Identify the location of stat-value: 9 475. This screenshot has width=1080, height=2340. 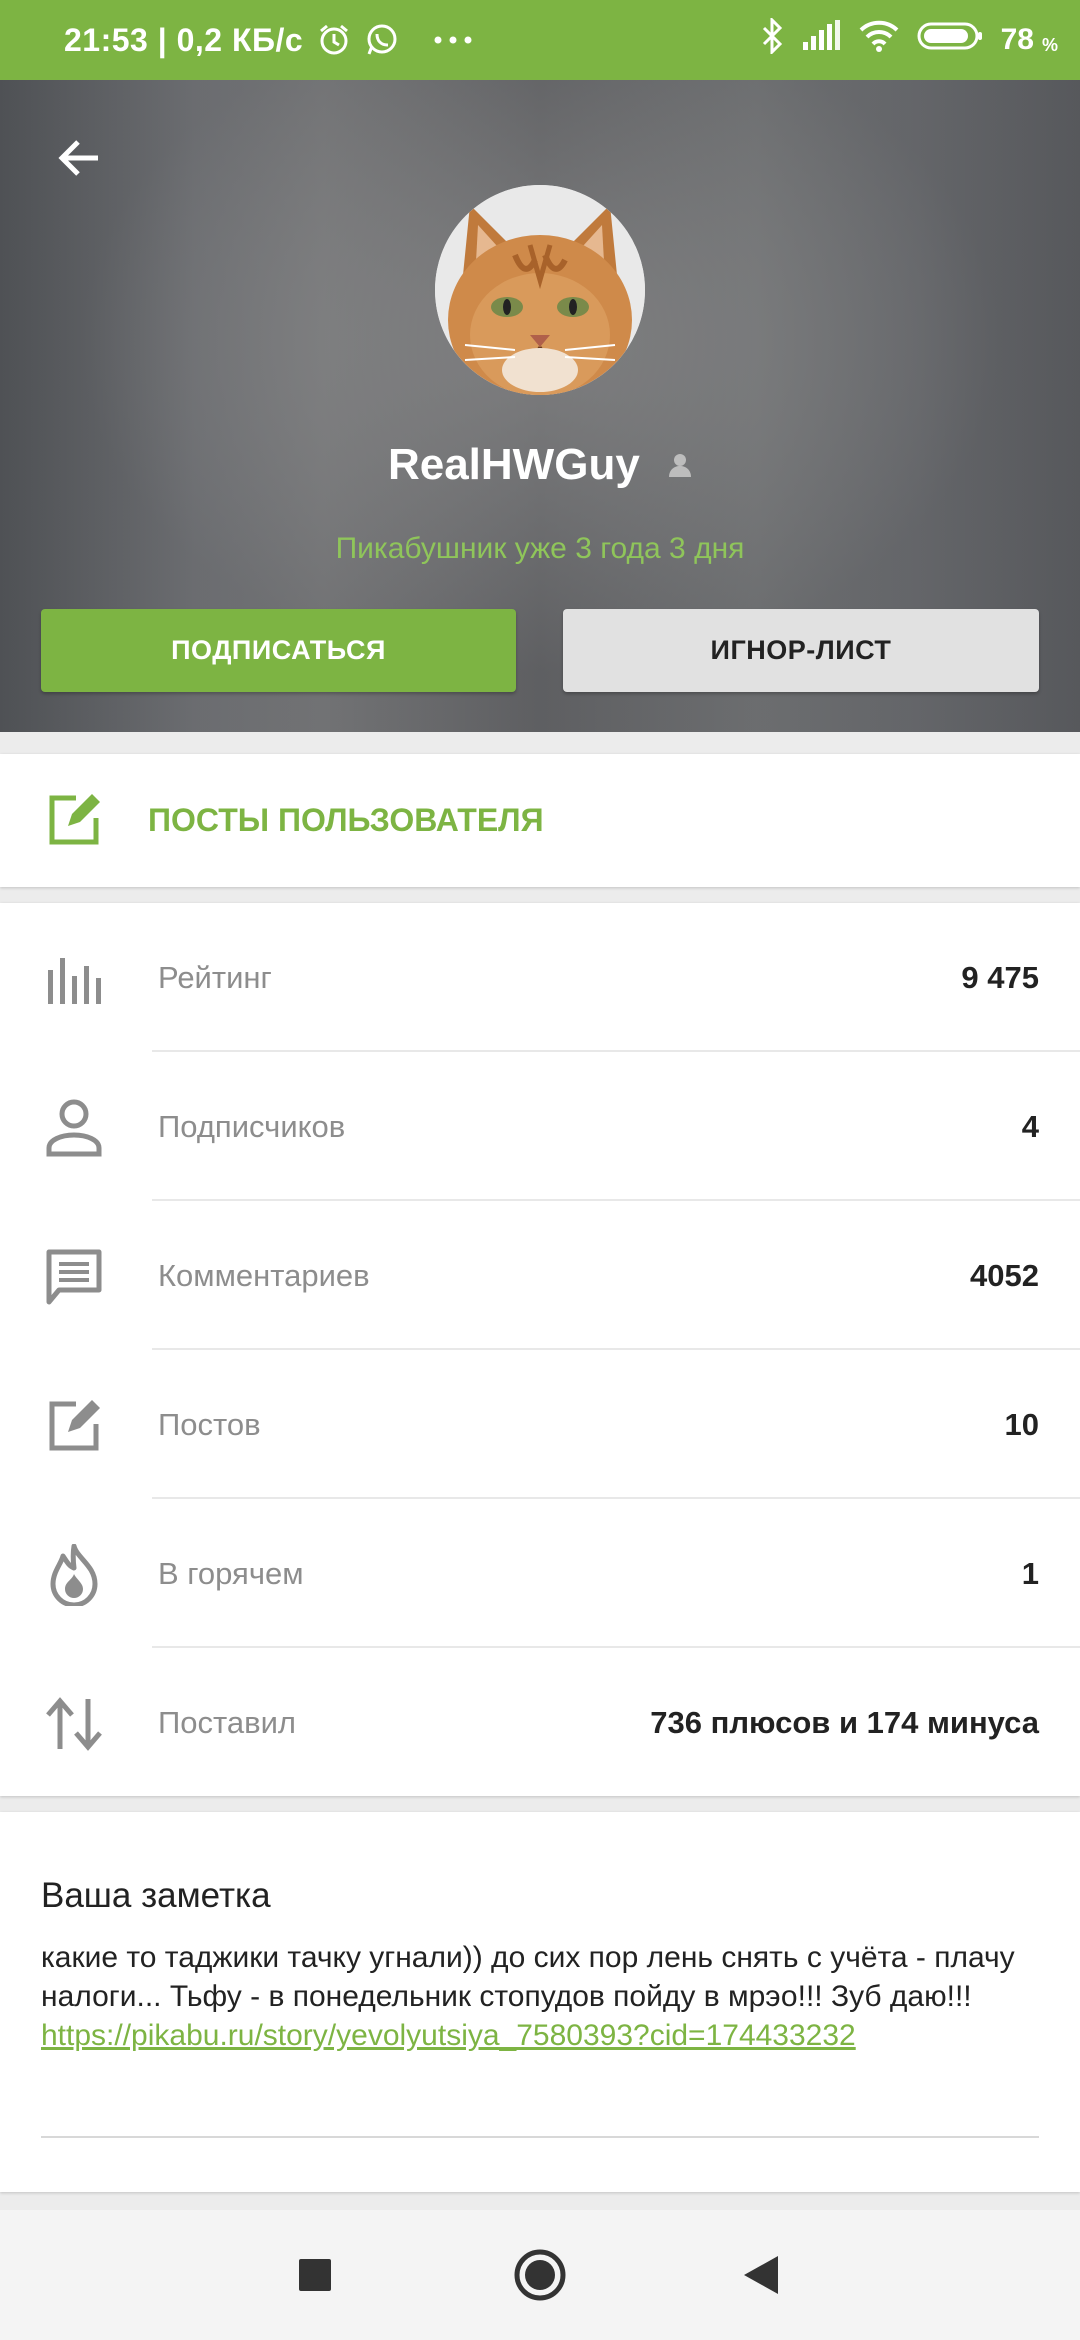
(1000, 977).